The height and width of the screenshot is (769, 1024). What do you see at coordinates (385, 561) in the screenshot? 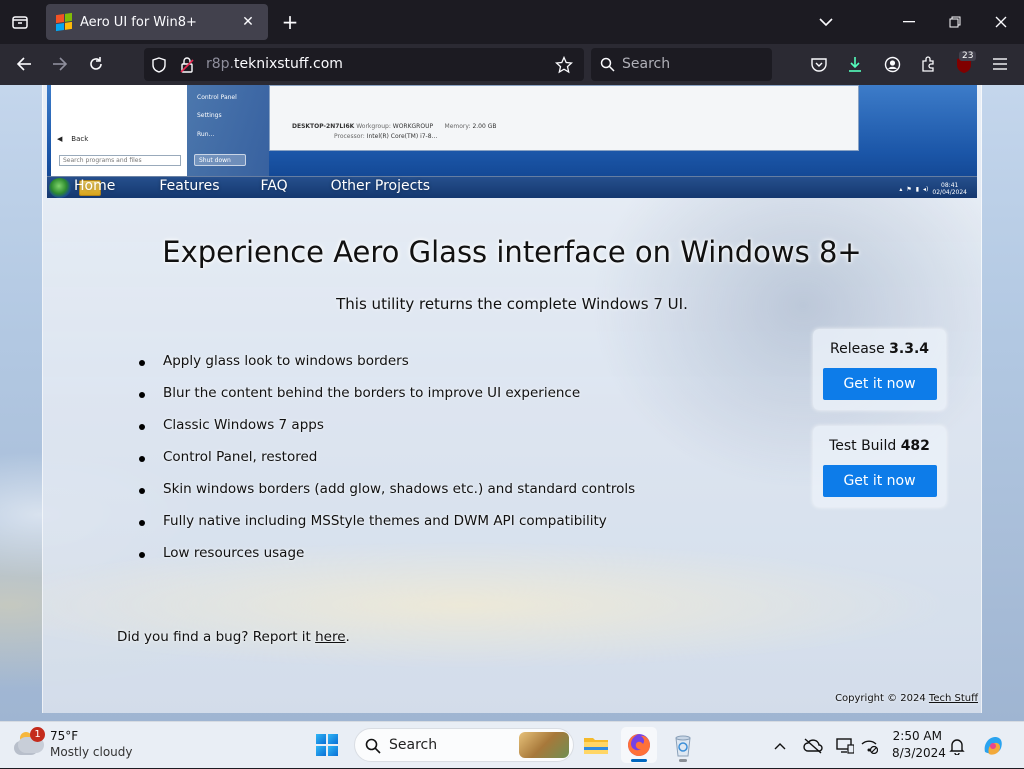
I see `feature-item: Low resources usage` at bounding box center [385, 561].